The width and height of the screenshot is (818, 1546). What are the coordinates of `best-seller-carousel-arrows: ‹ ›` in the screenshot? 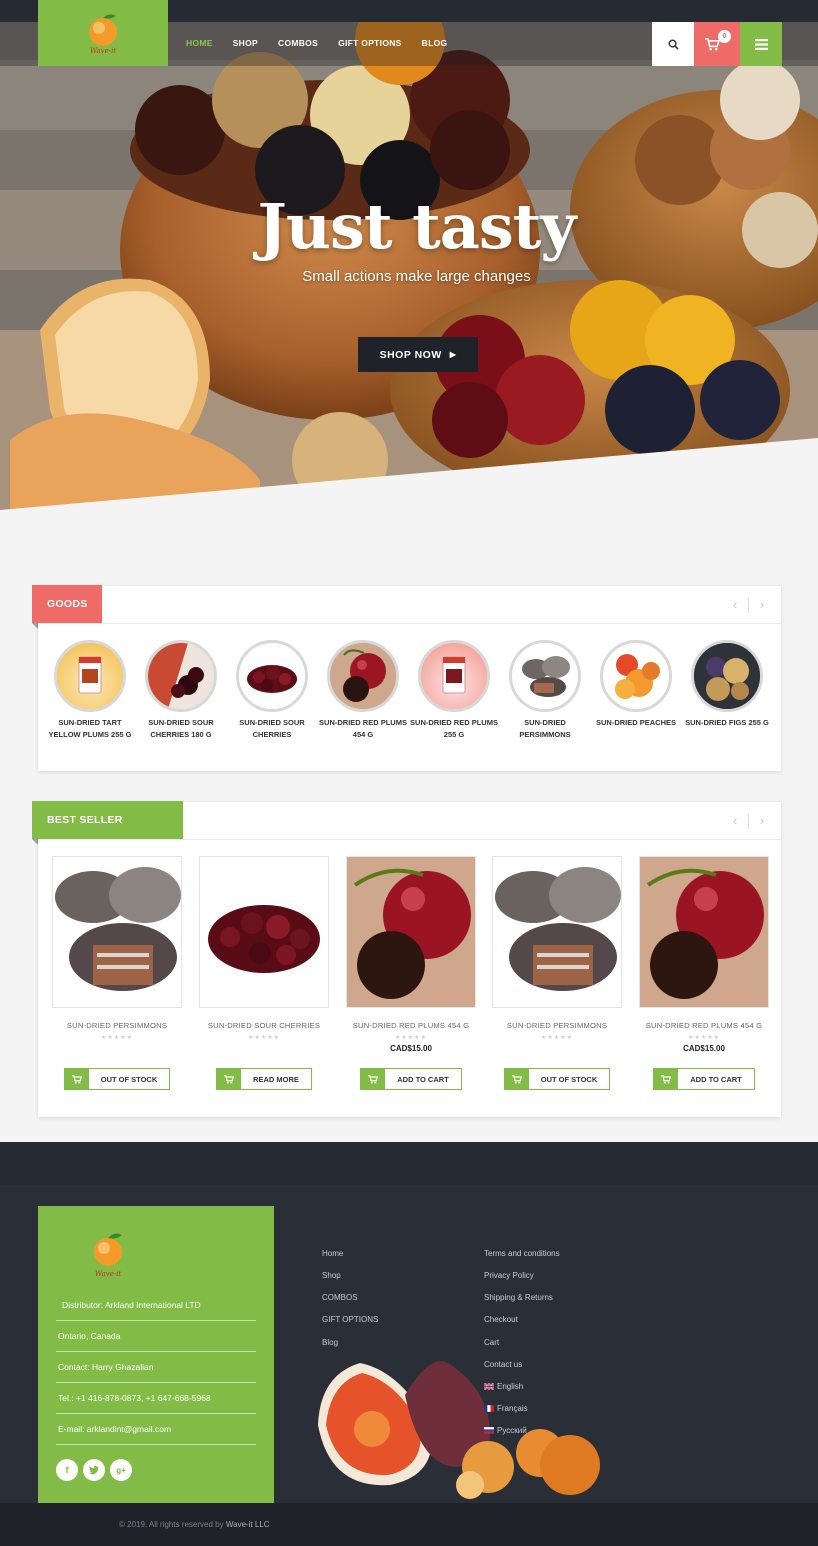 It's located at (748, 821).